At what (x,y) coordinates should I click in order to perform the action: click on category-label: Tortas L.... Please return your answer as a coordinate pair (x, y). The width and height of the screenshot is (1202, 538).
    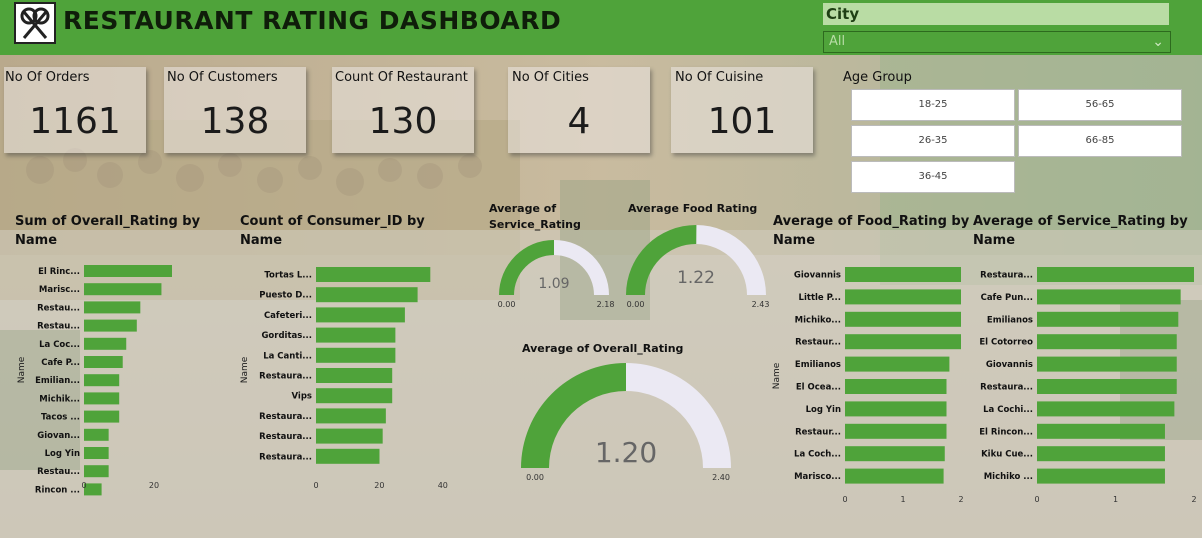
    Looking at the image, I should click on (288, 276).